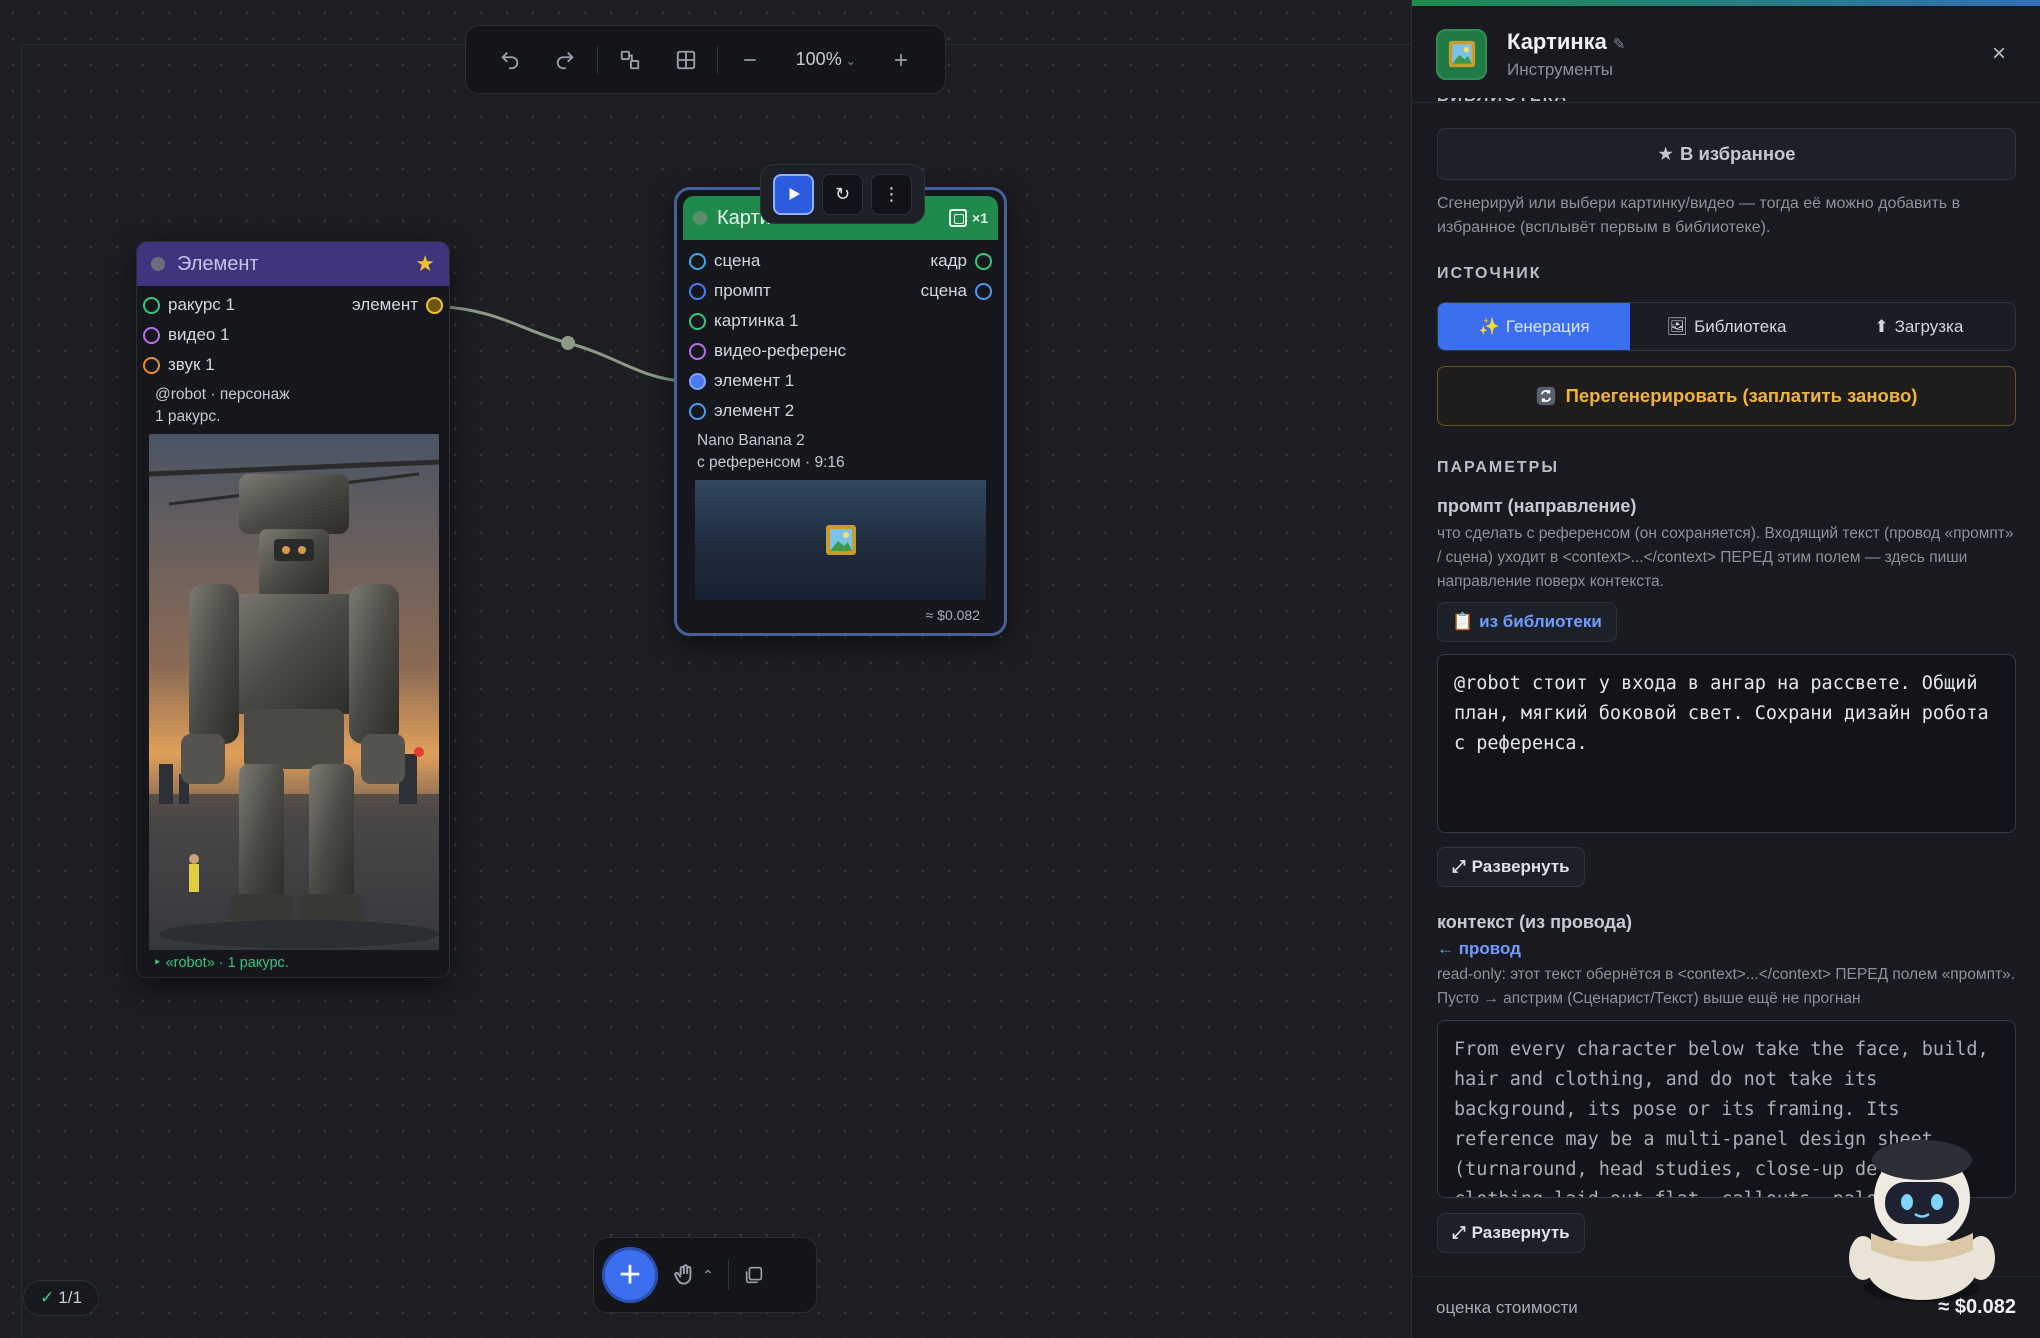  What do you see at coordinates (1744, 42) in the screenshot?
I see `panel-title: Картинка ✎` at bounding box center [1744, 42].